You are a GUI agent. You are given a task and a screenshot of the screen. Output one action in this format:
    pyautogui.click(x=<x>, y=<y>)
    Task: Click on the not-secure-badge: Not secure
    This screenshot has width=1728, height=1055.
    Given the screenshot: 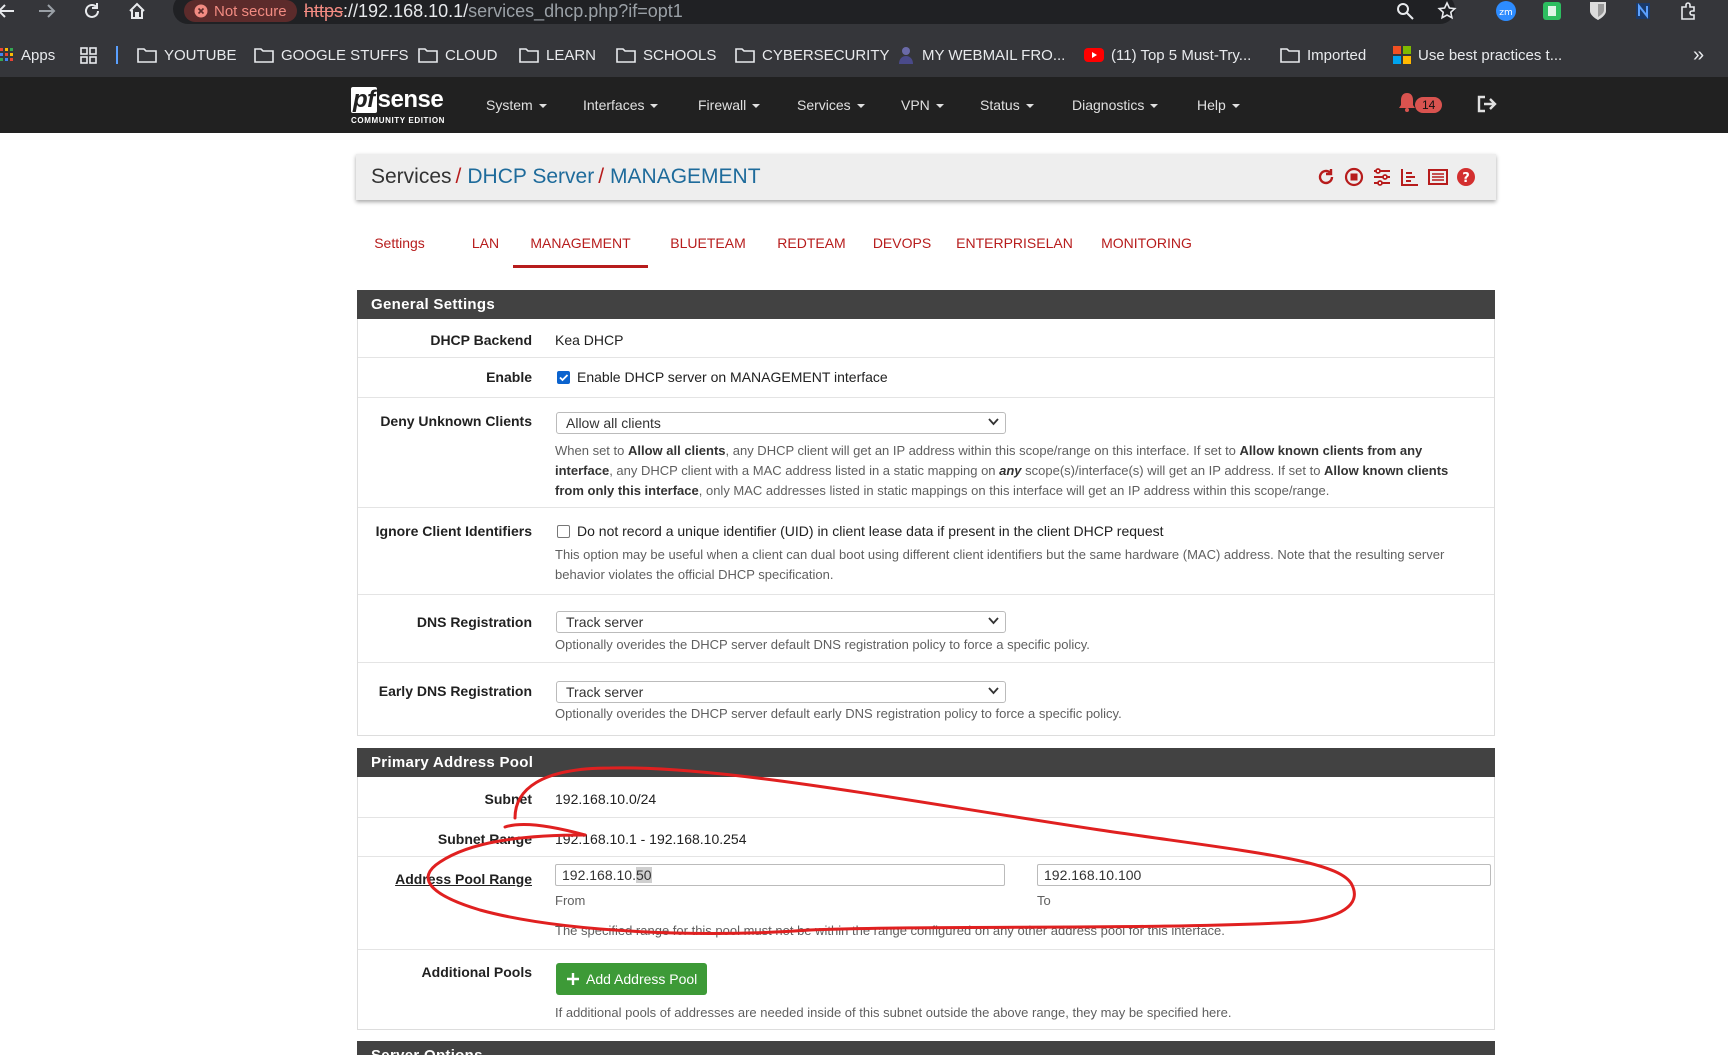 What is the action you would take?
    pyautogui.click(x=240, y=11)
    